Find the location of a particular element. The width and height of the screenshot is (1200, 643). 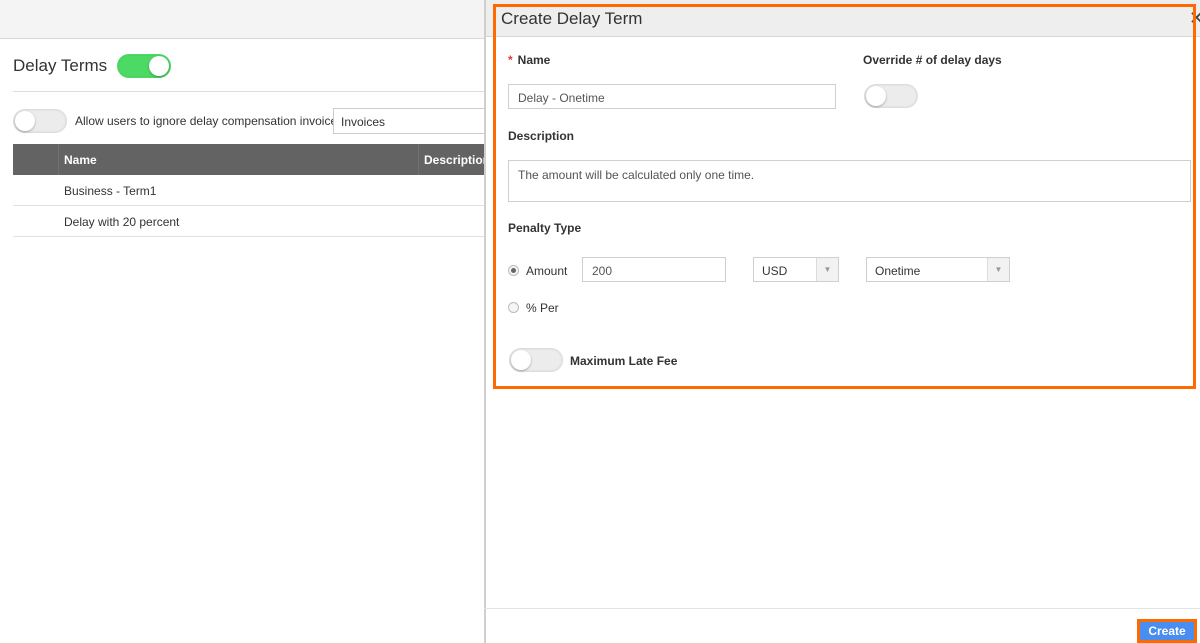

amount-input: 200 is located at coordinates (654, 269).